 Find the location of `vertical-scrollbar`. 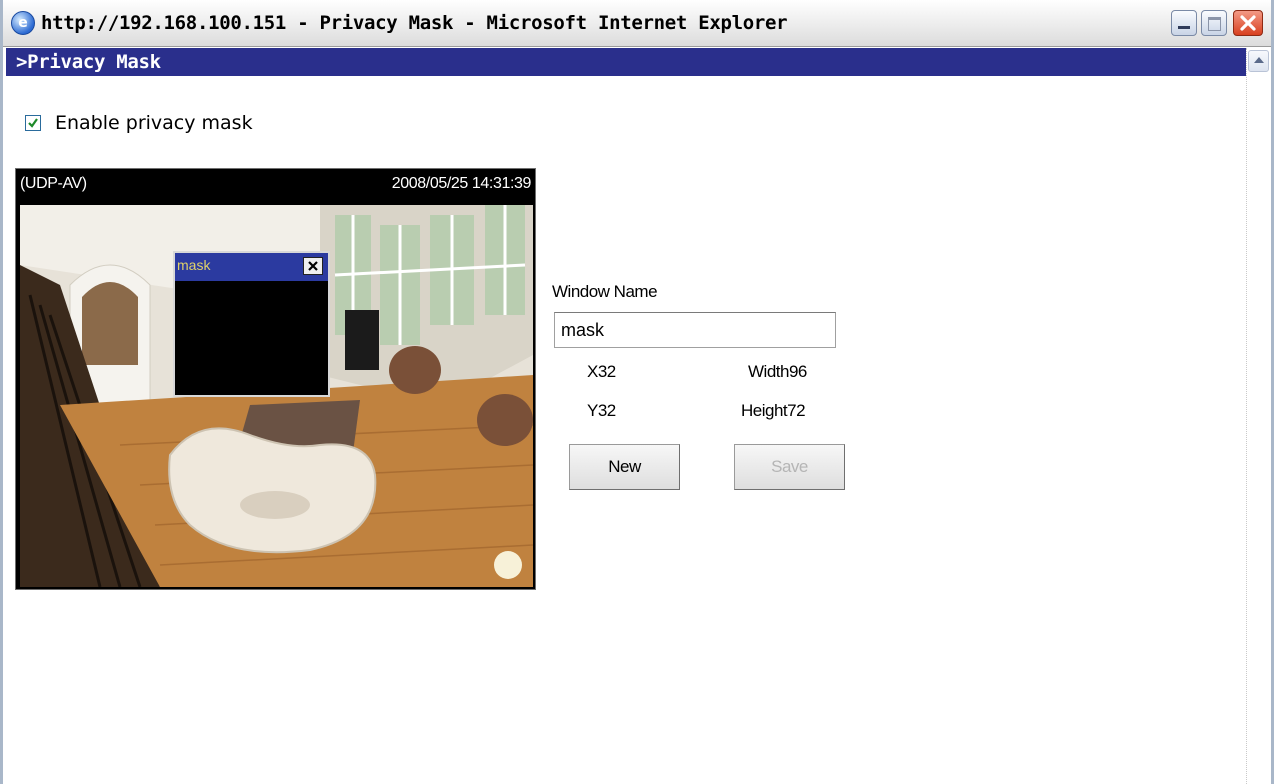

vertical-scrollbar is located at coordinates (1258, 416).